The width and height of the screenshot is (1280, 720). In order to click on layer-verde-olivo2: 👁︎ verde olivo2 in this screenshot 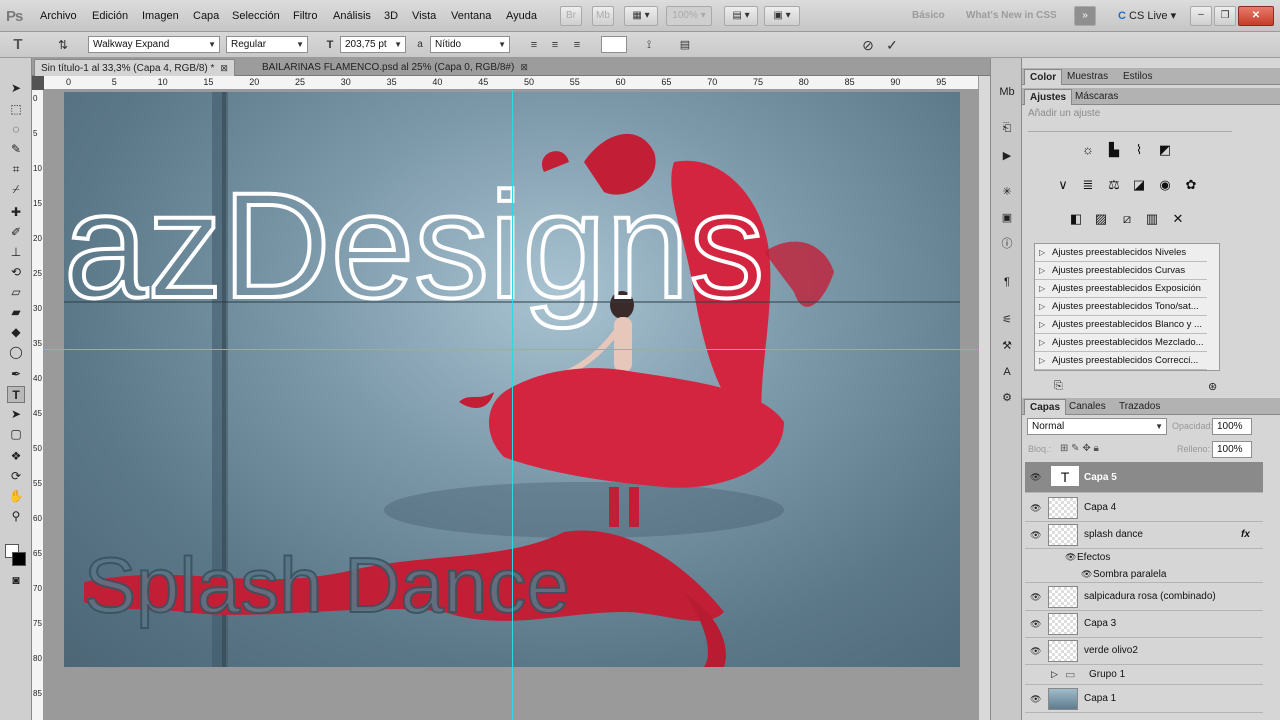, I will do `click(1144, 651)`.